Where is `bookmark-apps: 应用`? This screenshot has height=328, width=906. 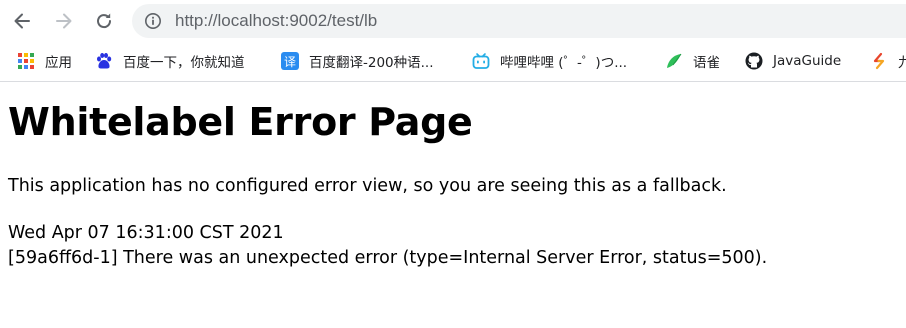
bookmark-apps: 应用 is located at coordinates (44, 61).